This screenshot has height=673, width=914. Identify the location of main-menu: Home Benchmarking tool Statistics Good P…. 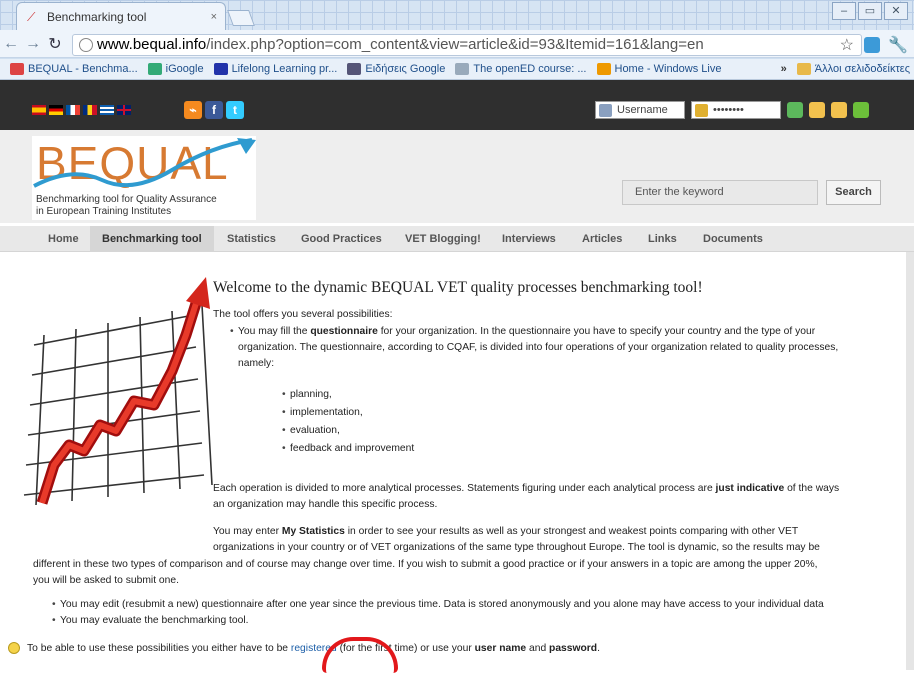
(457, 239).